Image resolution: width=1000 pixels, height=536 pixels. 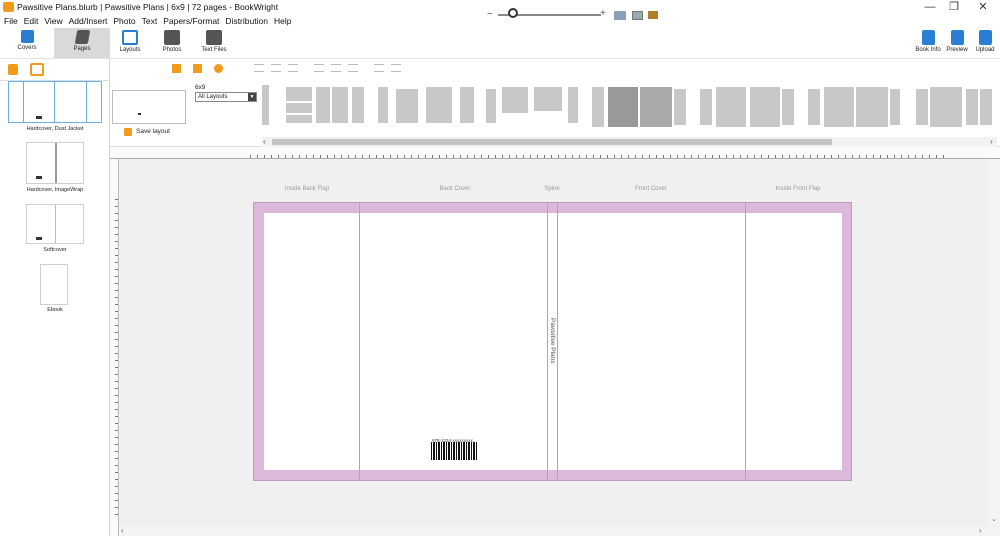 I want to click on vertical-ruler, so click(x=114, y=347).